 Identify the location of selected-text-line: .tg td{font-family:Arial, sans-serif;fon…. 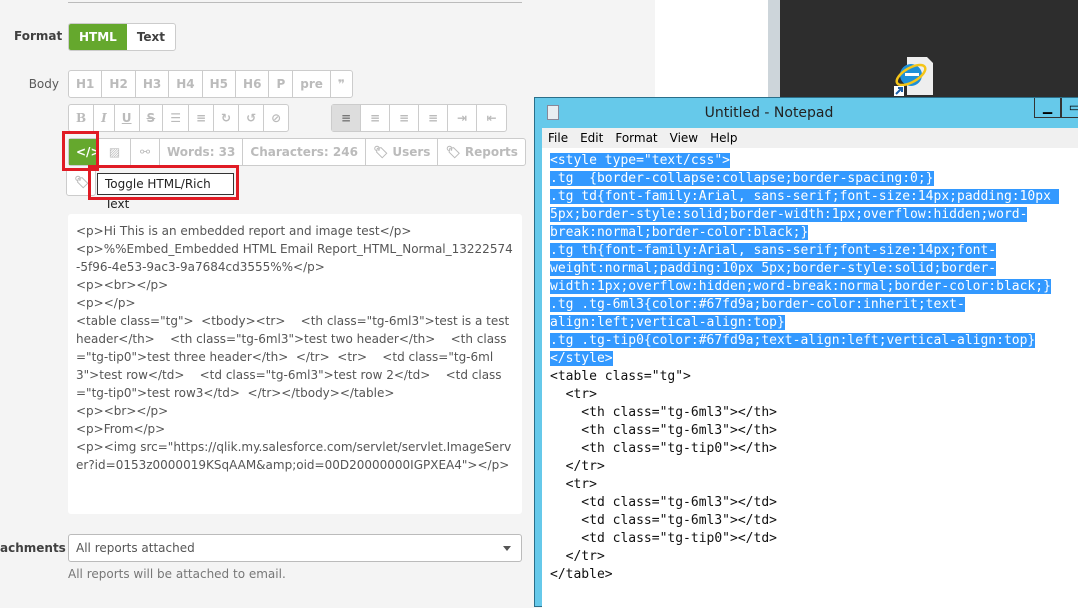
(814, 197).